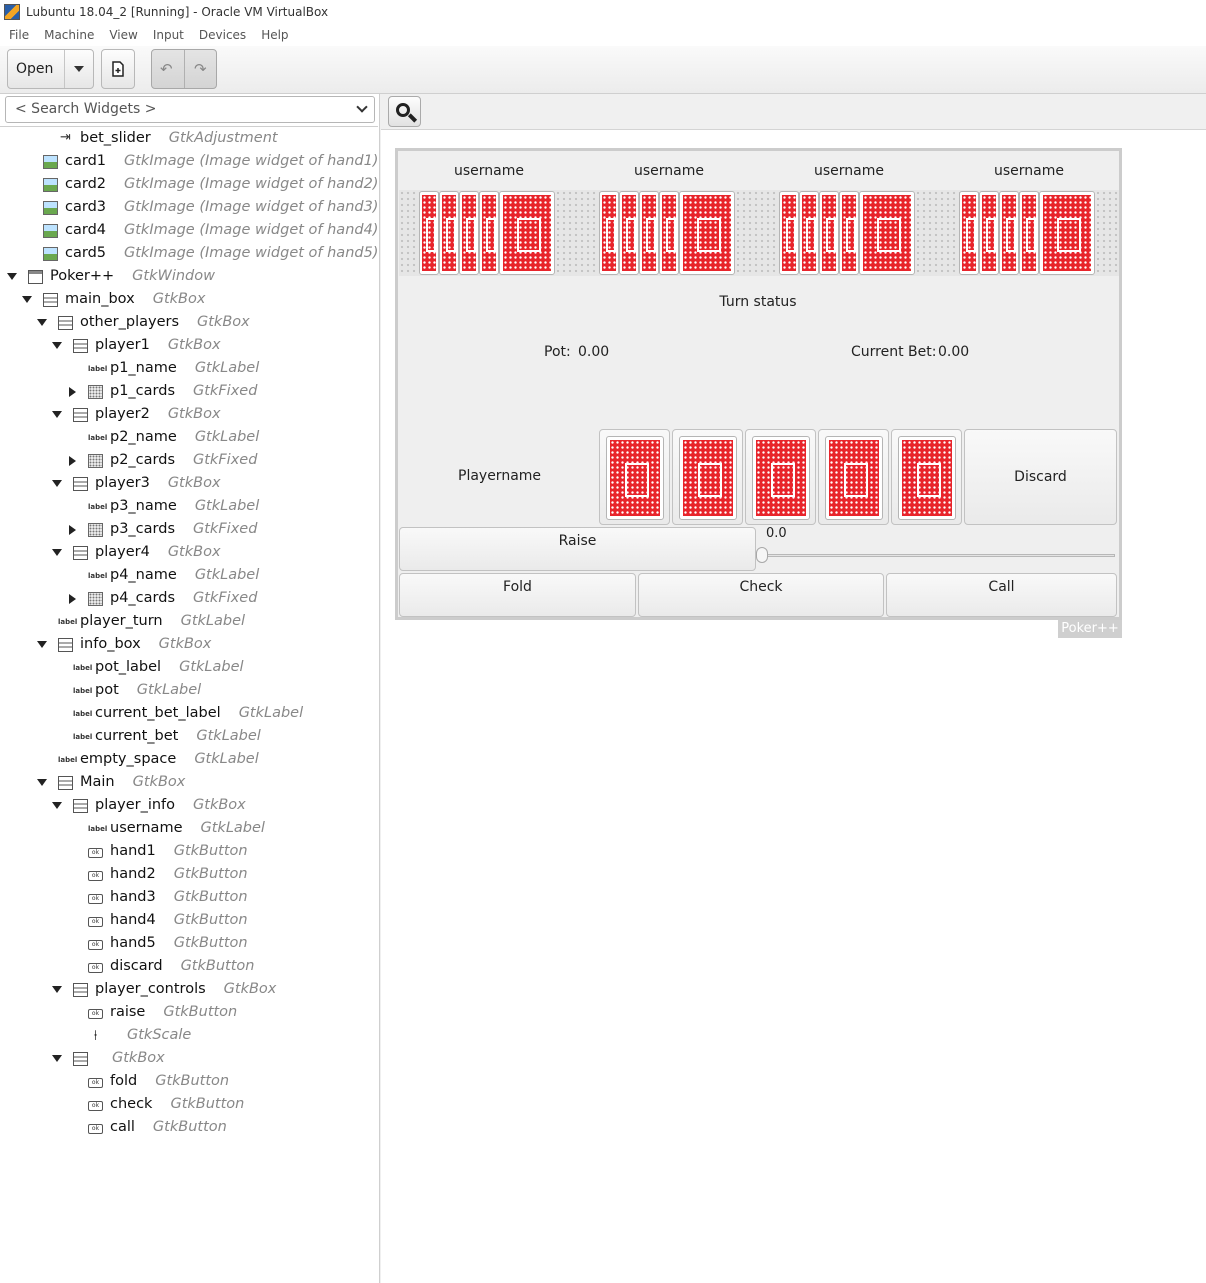 This screenshot has width=1206, height=1283. I want to click on tree-row: label p4_name GtkLabel, so click(189, 576).